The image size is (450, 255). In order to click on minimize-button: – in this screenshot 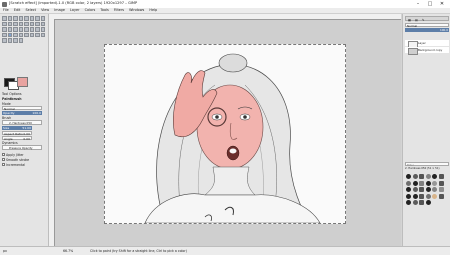, I will do `click(418, 4)`.